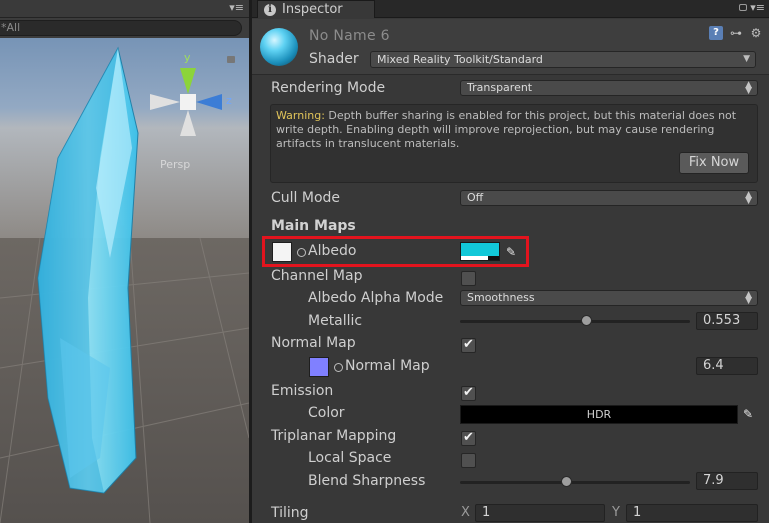 This screenshot has height=523, width=769. Describe the element at coordinates (465, 512) in the screenshot. I see `tiling-x-label: X` at that location.